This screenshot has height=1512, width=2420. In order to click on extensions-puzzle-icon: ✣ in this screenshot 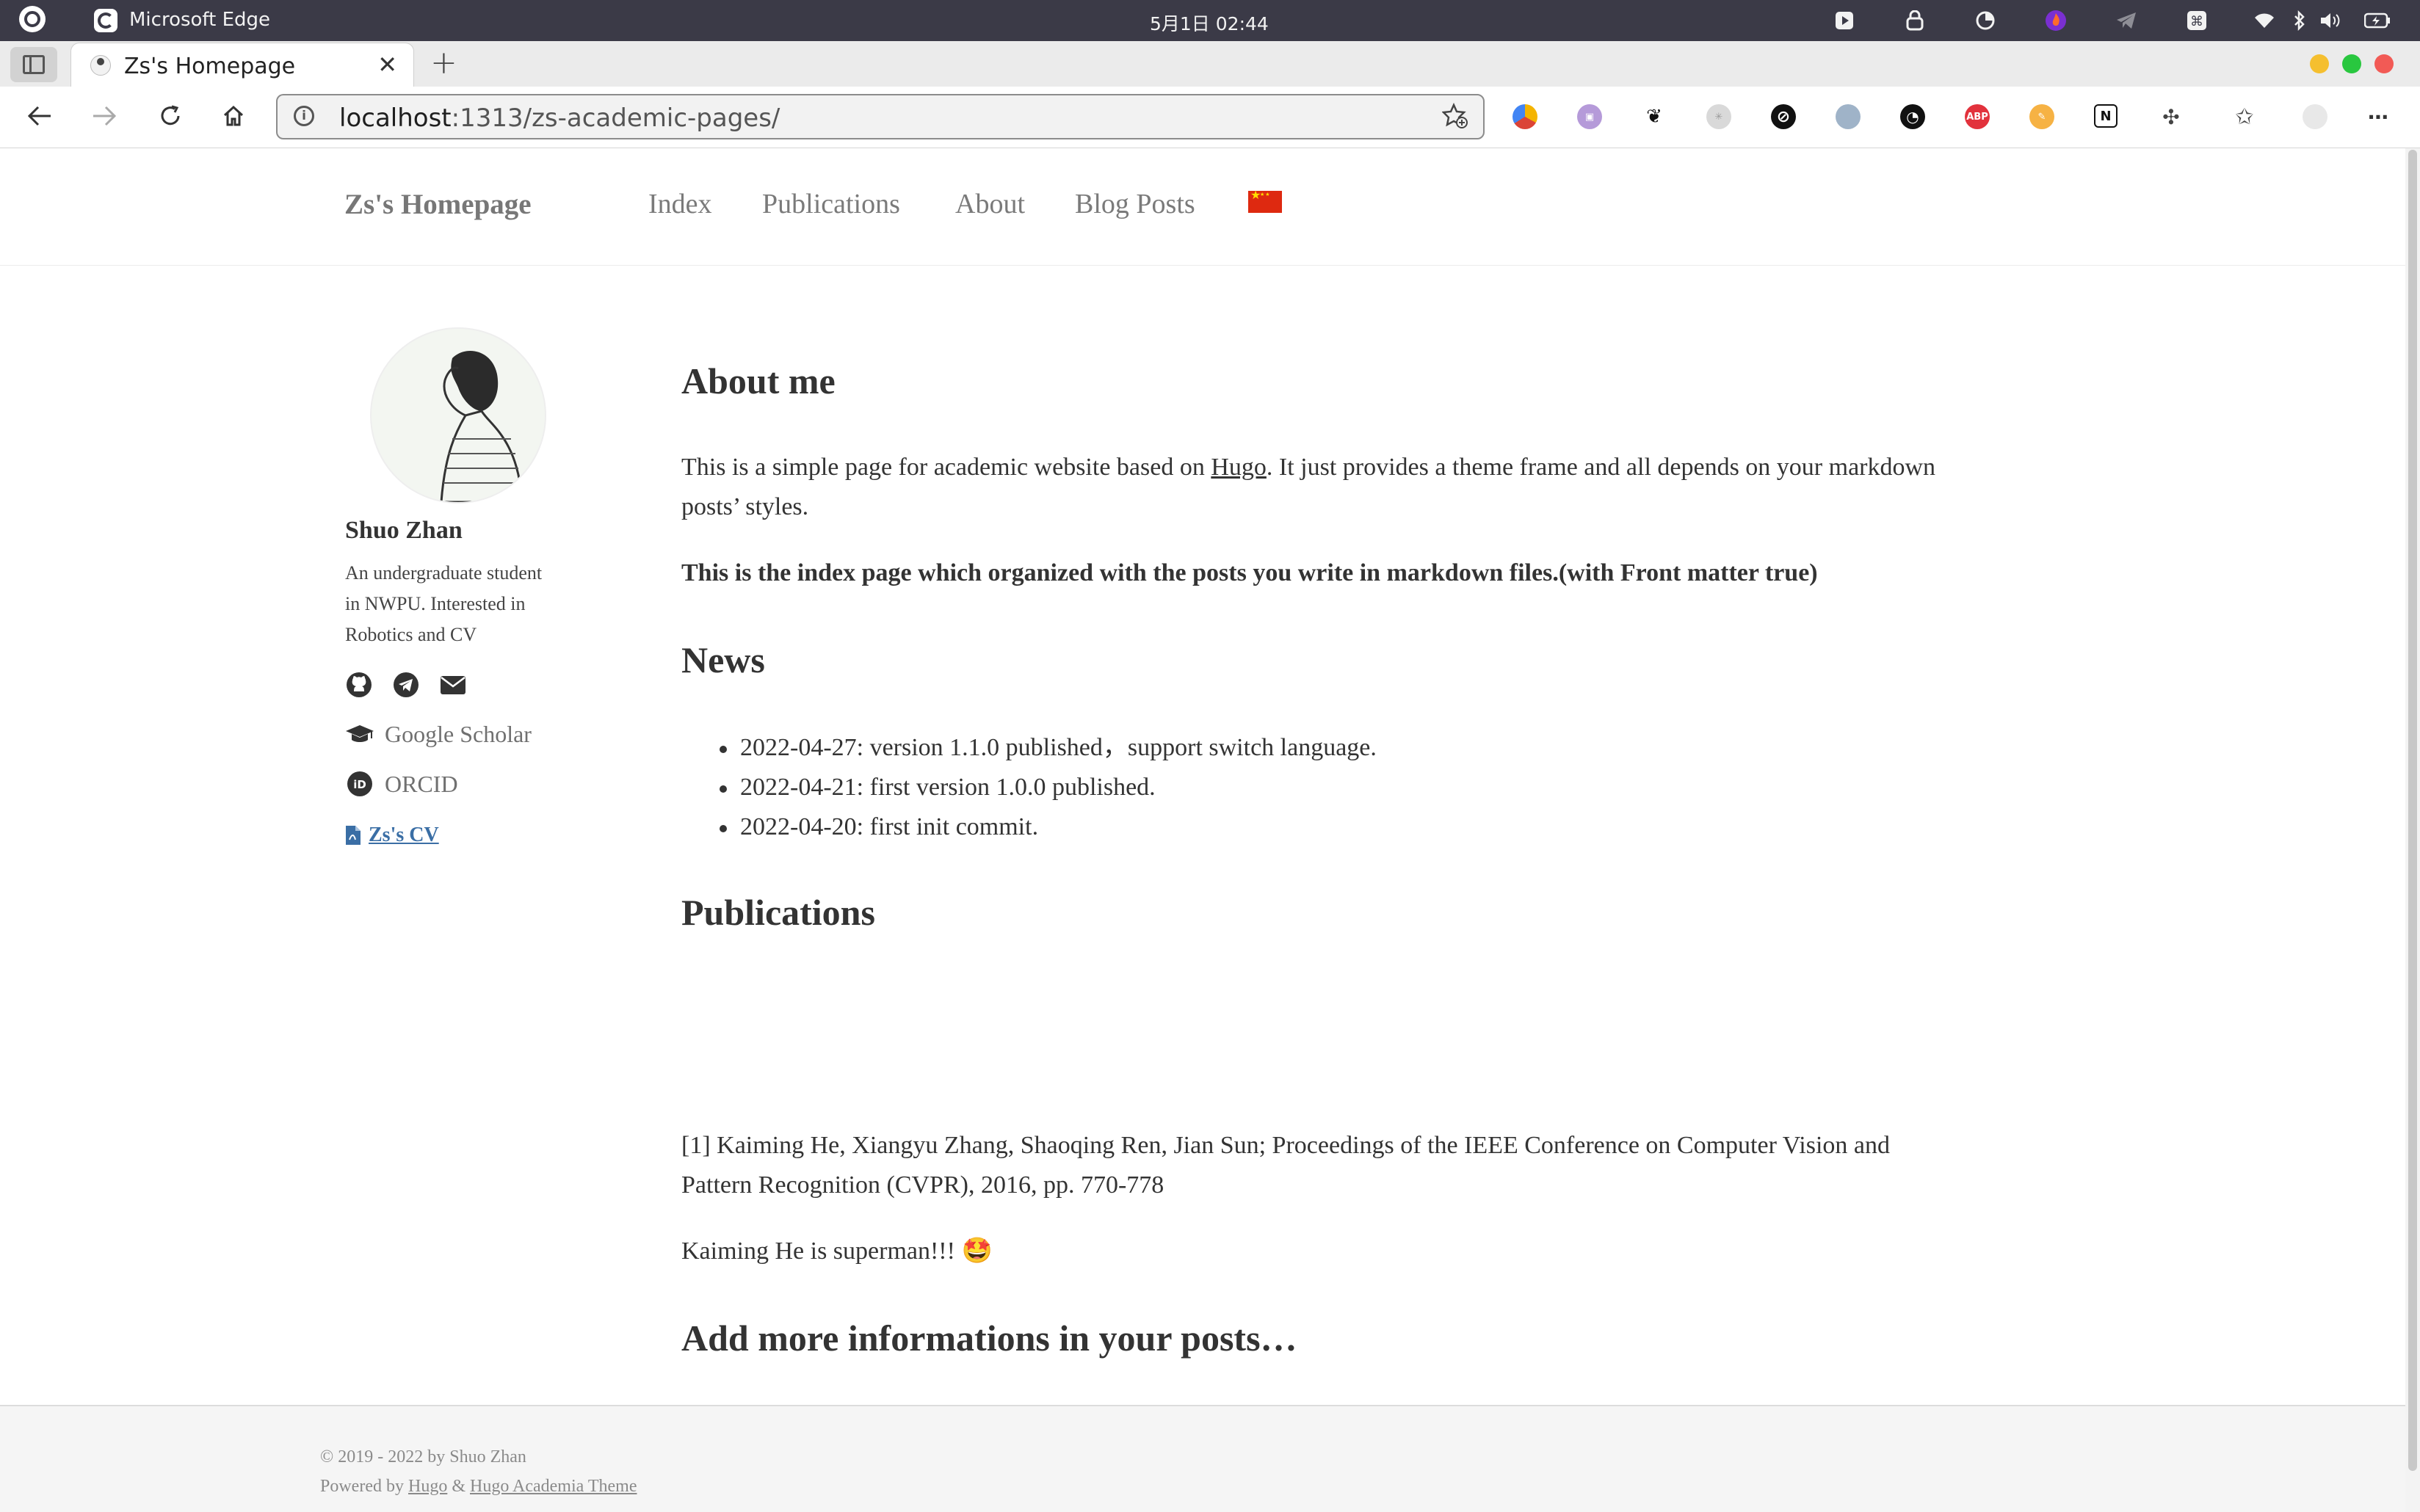, I will do `click(2171, 116)`.